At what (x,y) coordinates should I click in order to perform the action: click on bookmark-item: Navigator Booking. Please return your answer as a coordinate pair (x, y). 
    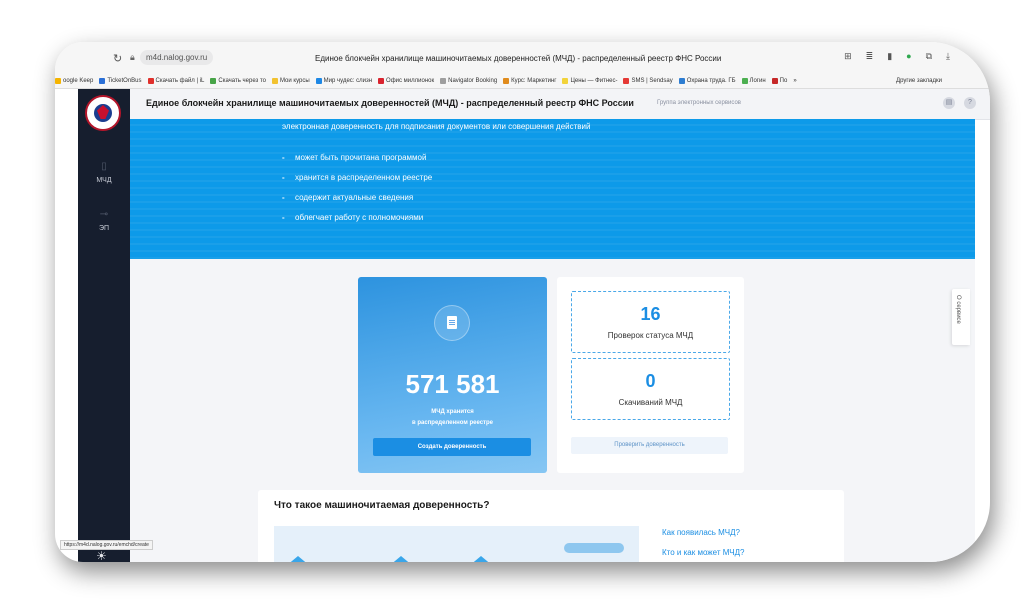
    Looking at the image, I should click on (468, 81).